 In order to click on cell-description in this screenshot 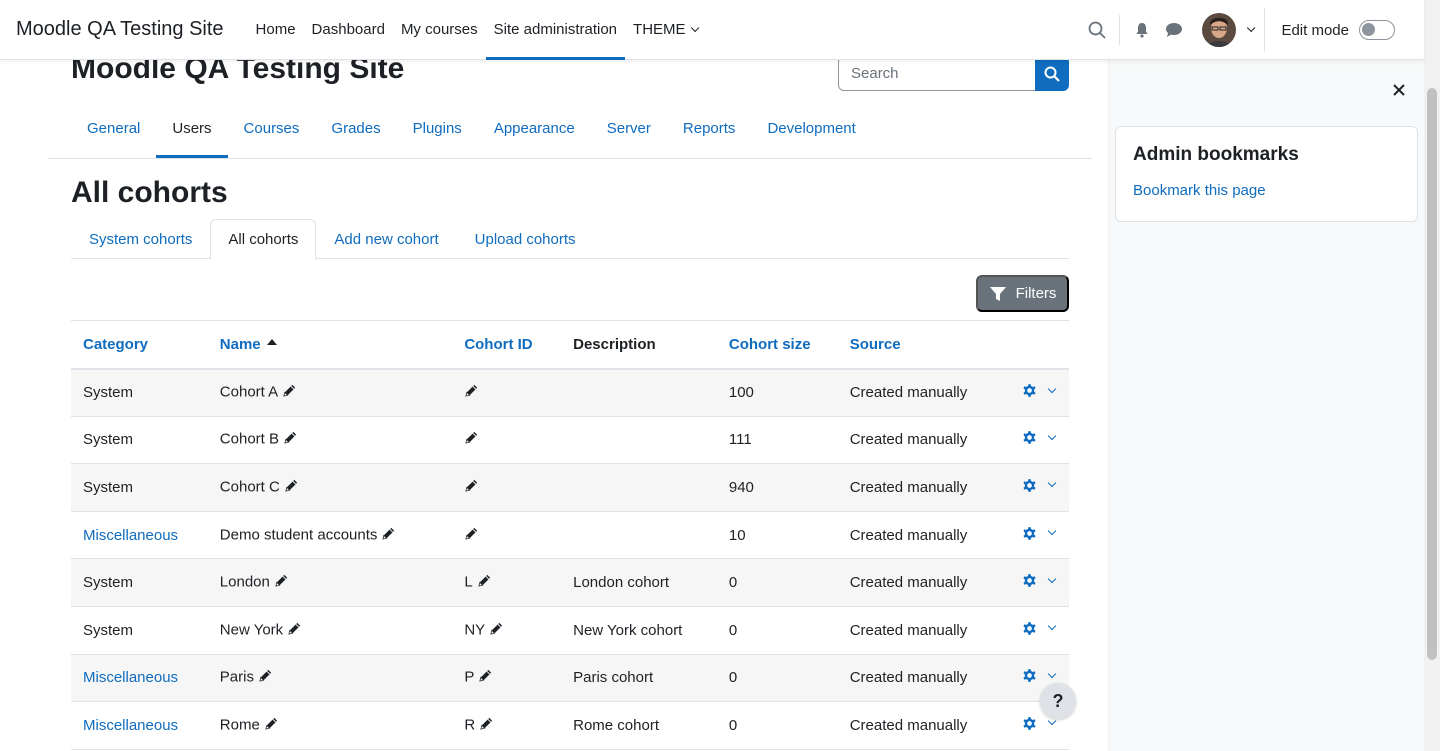, I will do `click(639, 535)`.